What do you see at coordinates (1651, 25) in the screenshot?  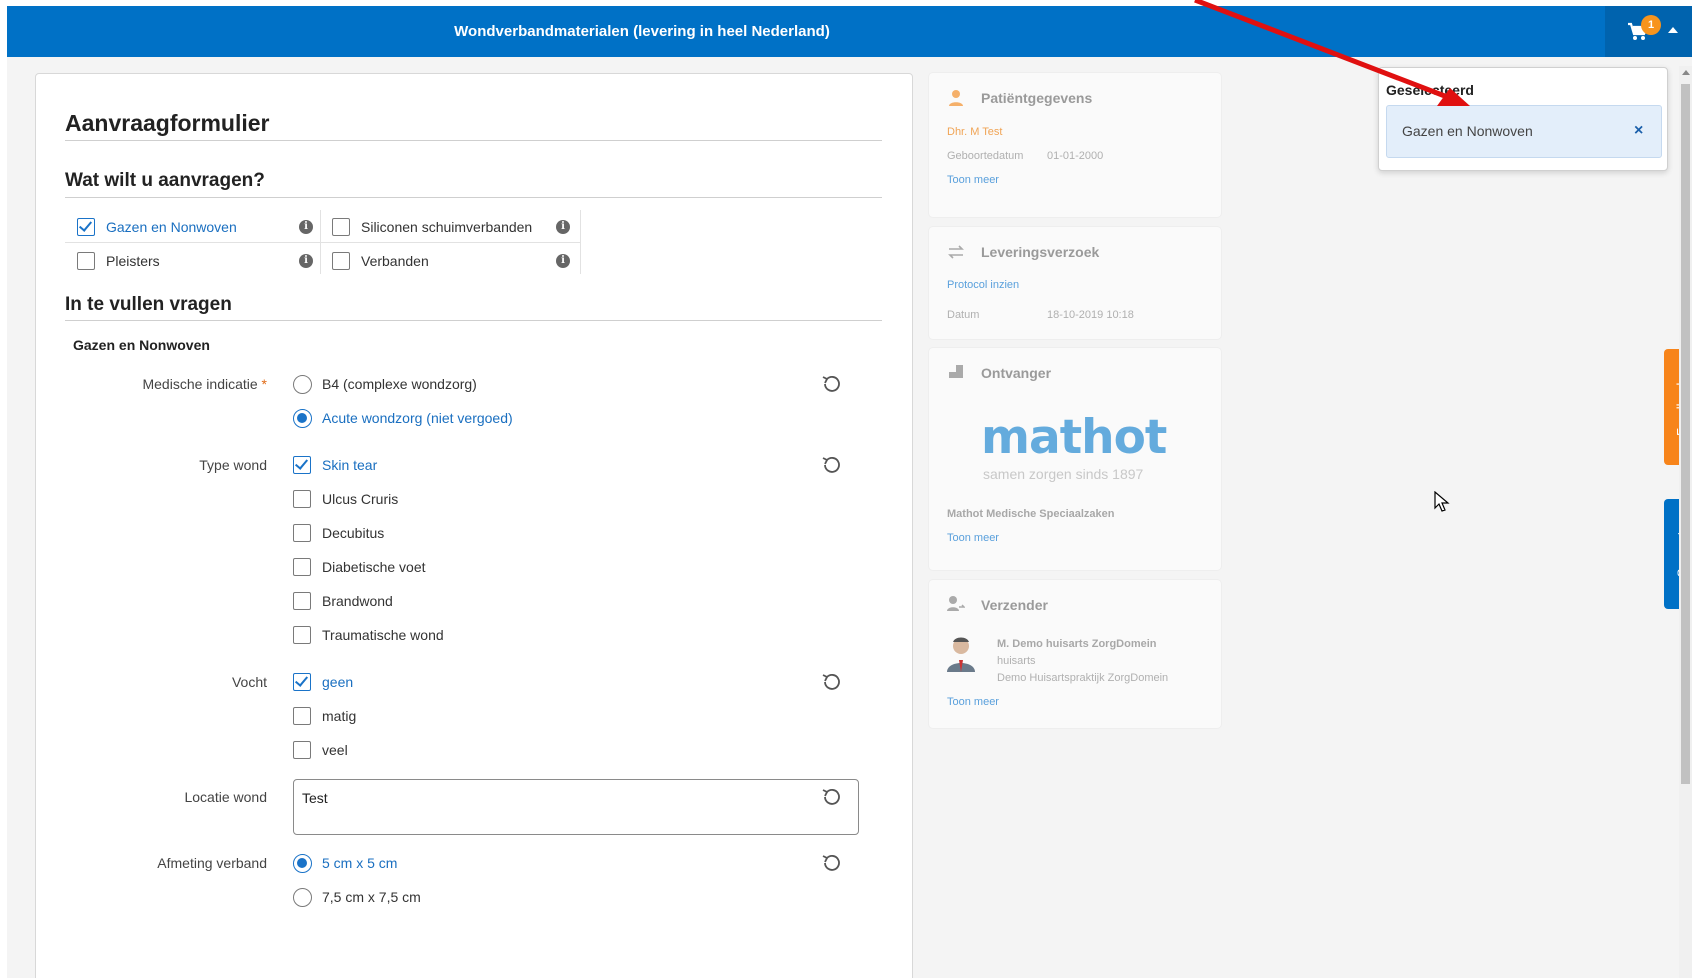 I see `cart-count-badge: 1` at bounding box center [1651, 25].